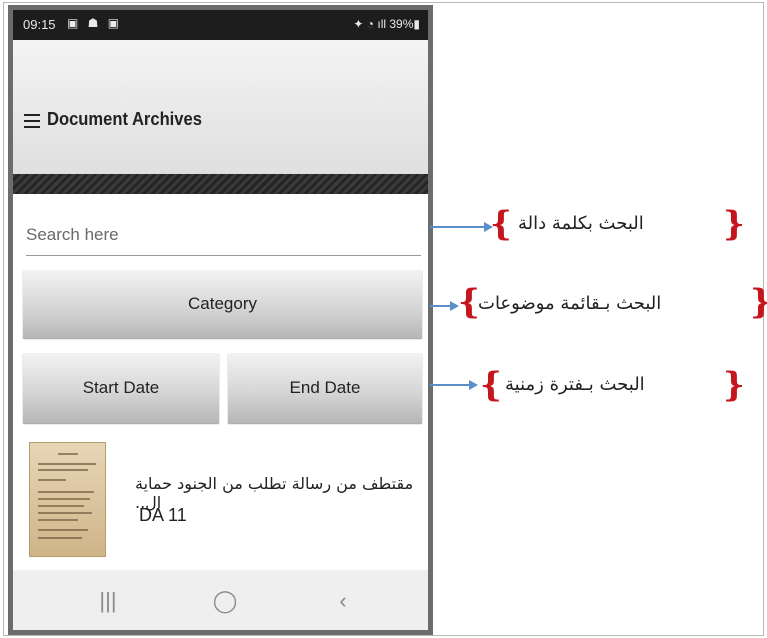 The width and height of the screenshot is (767, 638). What do you see at coordinates (95, 23) in the screenshot?
I see `notification-icons: ▣ ☗ ▣` at bounding box center [95, 23].